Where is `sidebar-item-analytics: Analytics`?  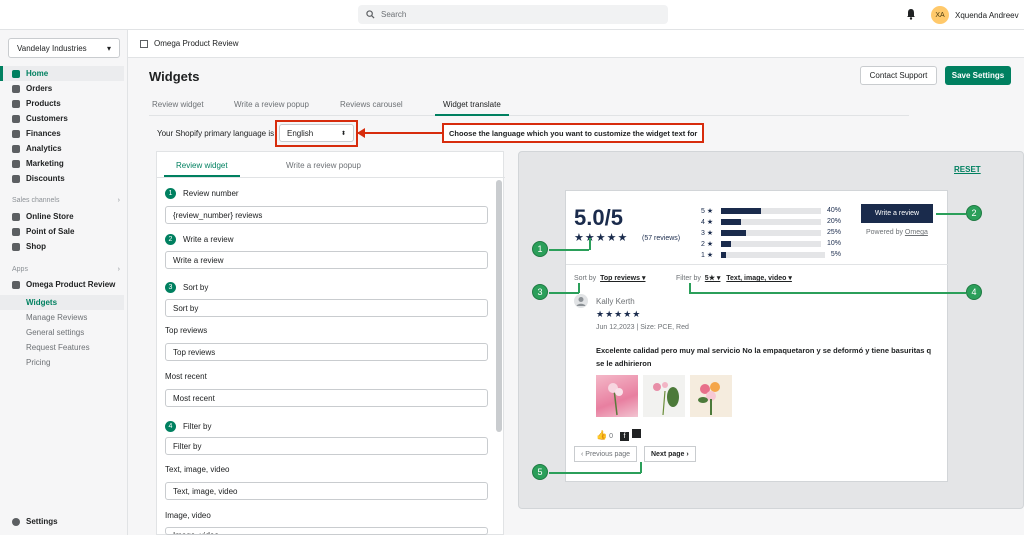
sidebar-item-analytics: Analytics is located at coordinates (64, 148).